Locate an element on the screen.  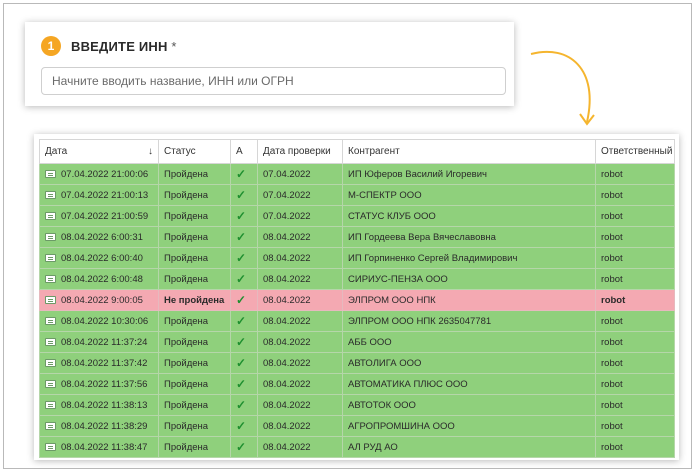
counterparty-cell: АВТОЛИГА ООО is located at coordinates (469, 363).